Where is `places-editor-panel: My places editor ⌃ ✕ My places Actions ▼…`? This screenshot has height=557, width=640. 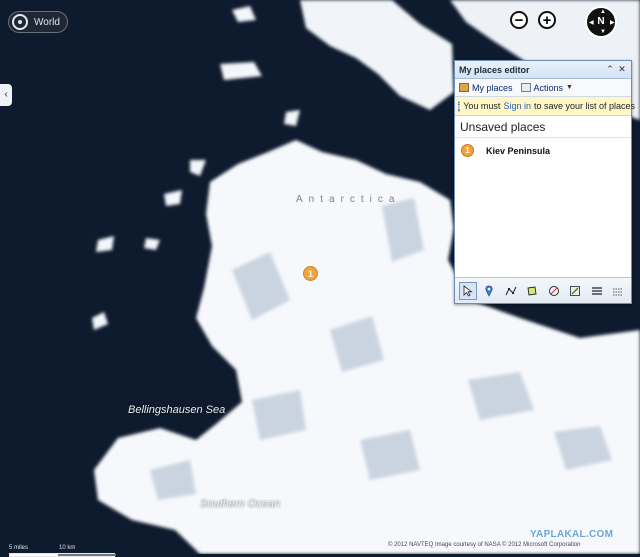 places-editor-panel: My places editor ⌃ ✕ My places Actions ▼… is located at coordinates (544, 182).